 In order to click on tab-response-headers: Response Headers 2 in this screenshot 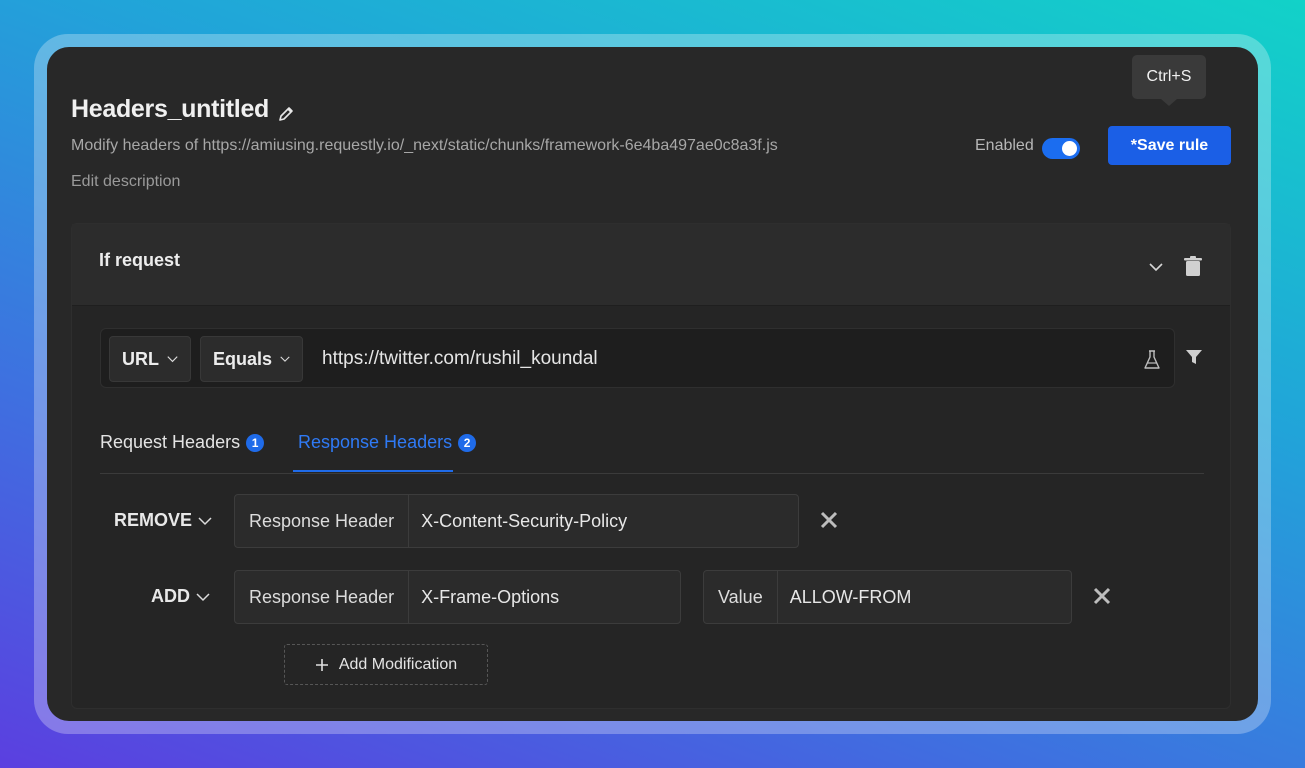, I will do `click(387, 442)`.